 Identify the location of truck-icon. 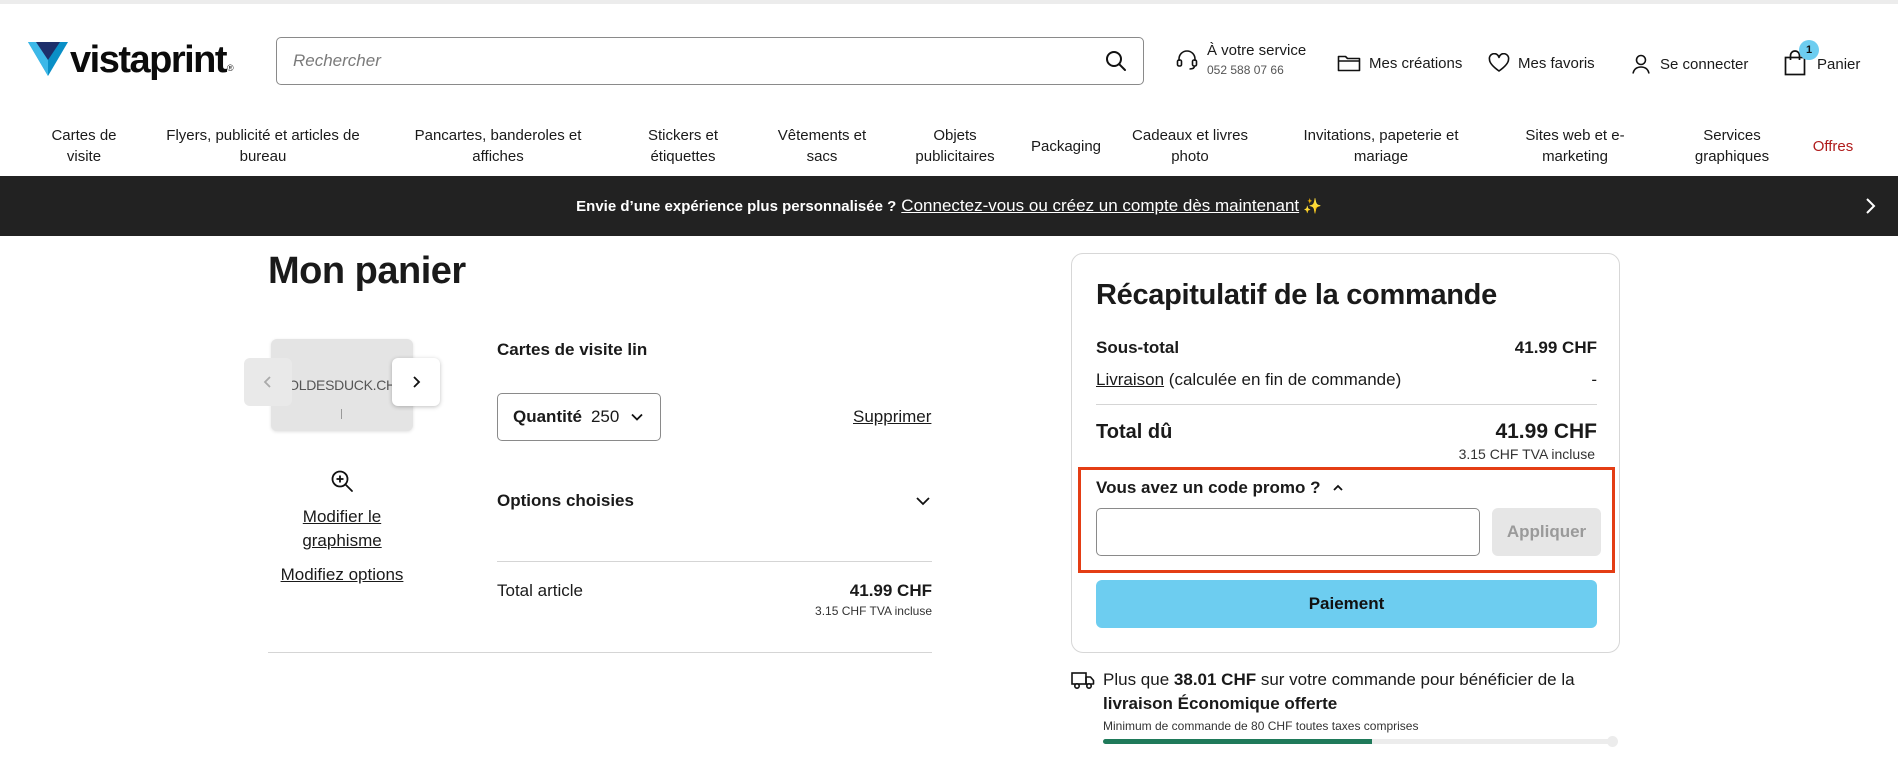
(1083, 680).